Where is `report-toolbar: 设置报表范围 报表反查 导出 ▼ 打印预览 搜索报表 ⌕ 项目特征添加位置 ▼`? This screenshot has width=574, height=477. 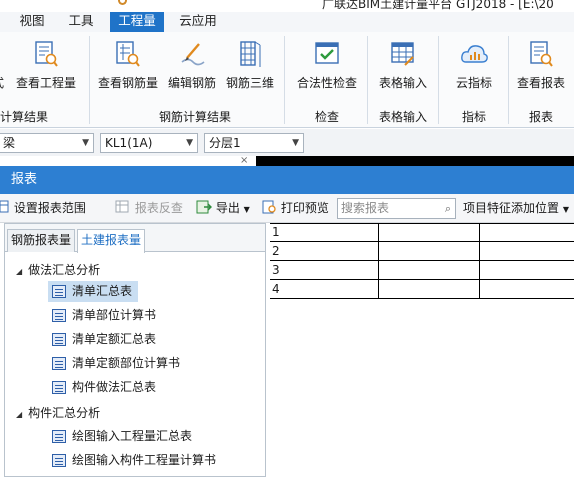
report-toolbar: 设置报表范围 报表反查 导出 ▼ 打印预览 搜索报表 ⌕ 项目特征添加位置 ▼ is located at coordinates (287, 208).